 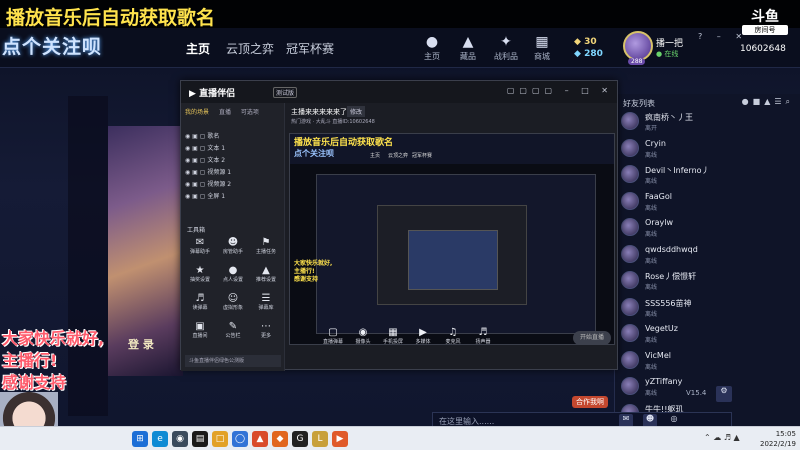 I want to click on tool-item: ☻ 房管助手, so click(x=233, y=250).